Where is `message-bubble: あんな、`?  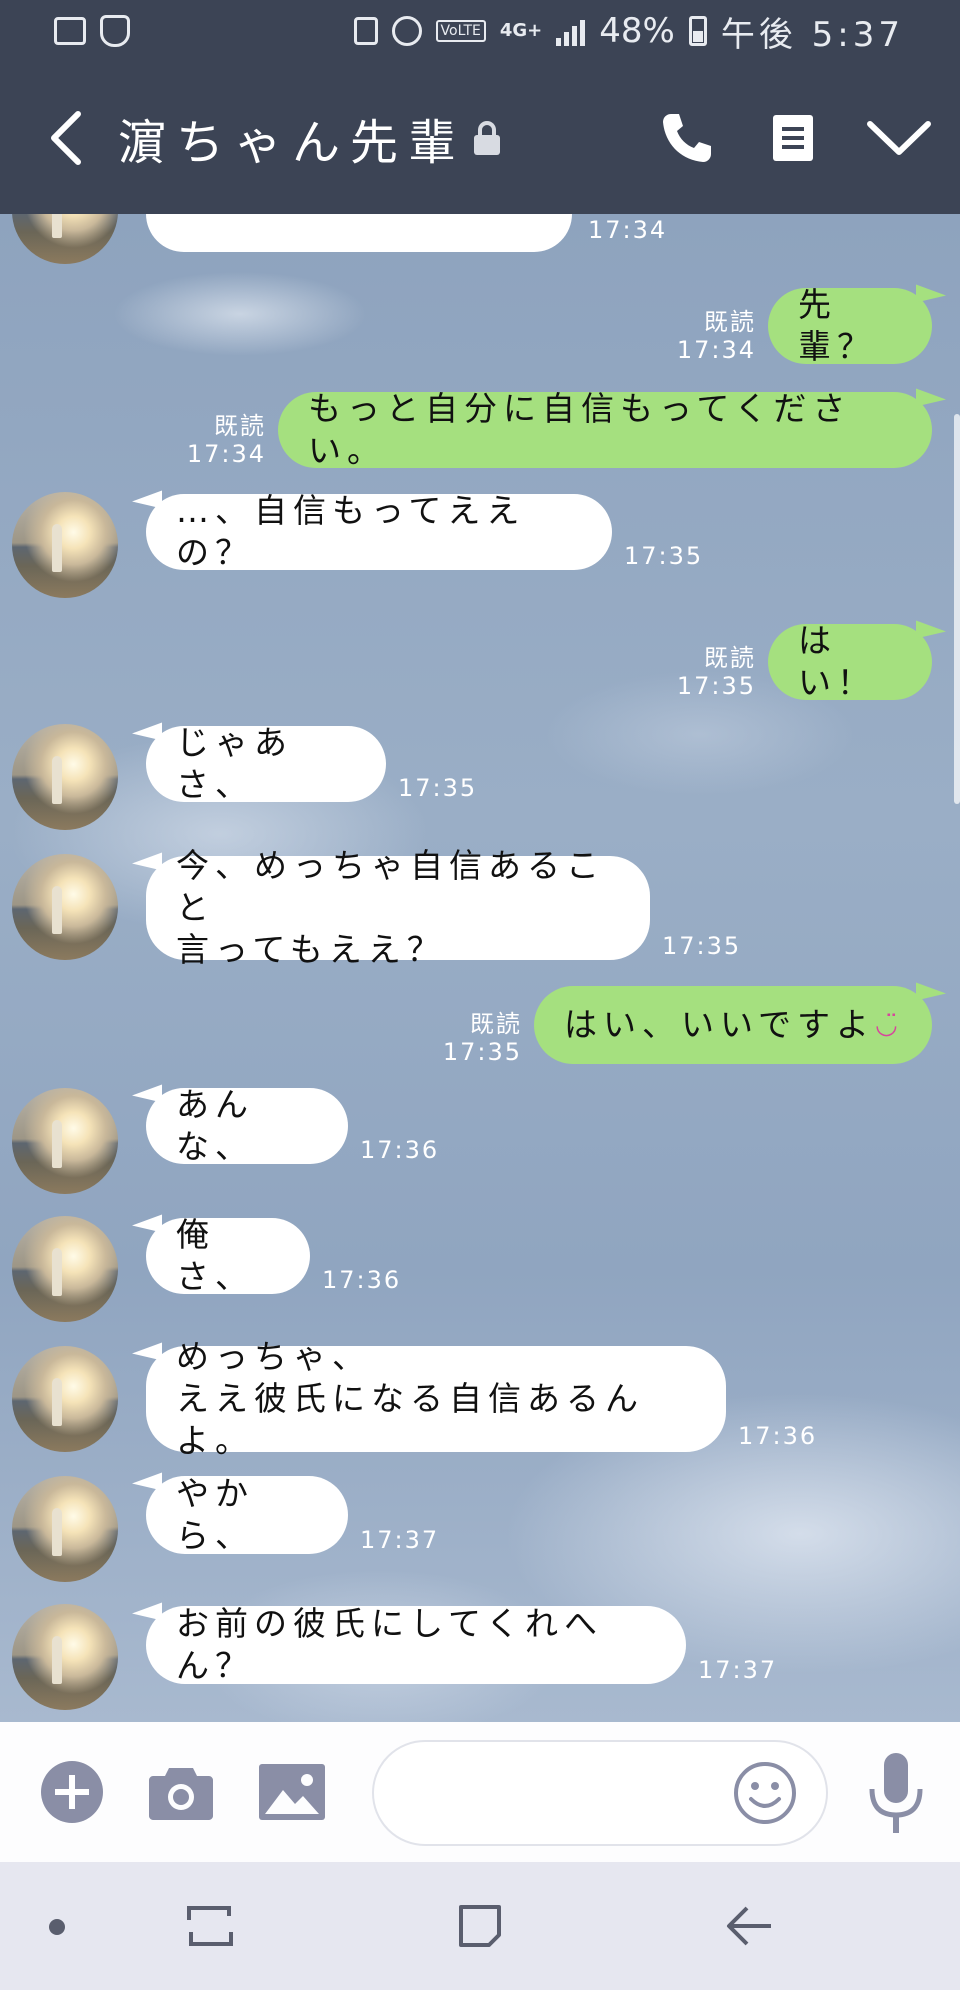
message-bubble: あんな、 is located at coordinates (247, 1125).